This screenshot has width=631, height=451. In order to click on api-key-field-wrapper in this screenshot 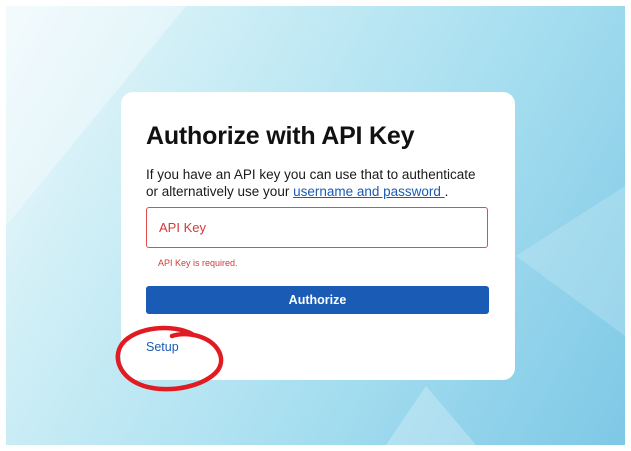, I will do `click(317, 227)`.